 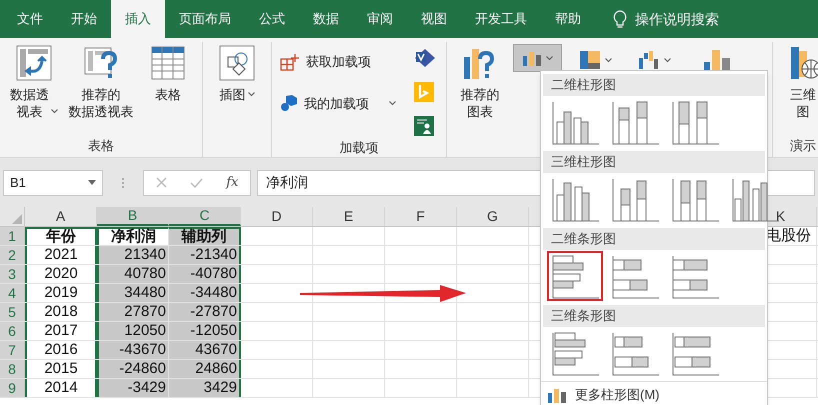 I want to click on row-header: 2, so click(x=12, y=255).